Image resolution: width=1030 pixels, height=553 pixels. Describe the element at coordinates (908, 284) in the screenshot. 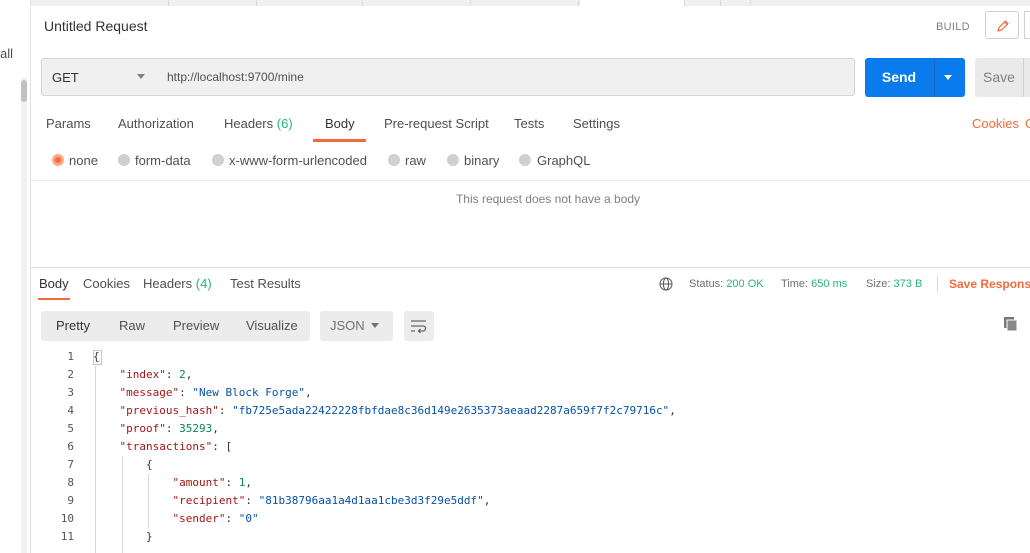

I see `size-value: 373 B` at that location.